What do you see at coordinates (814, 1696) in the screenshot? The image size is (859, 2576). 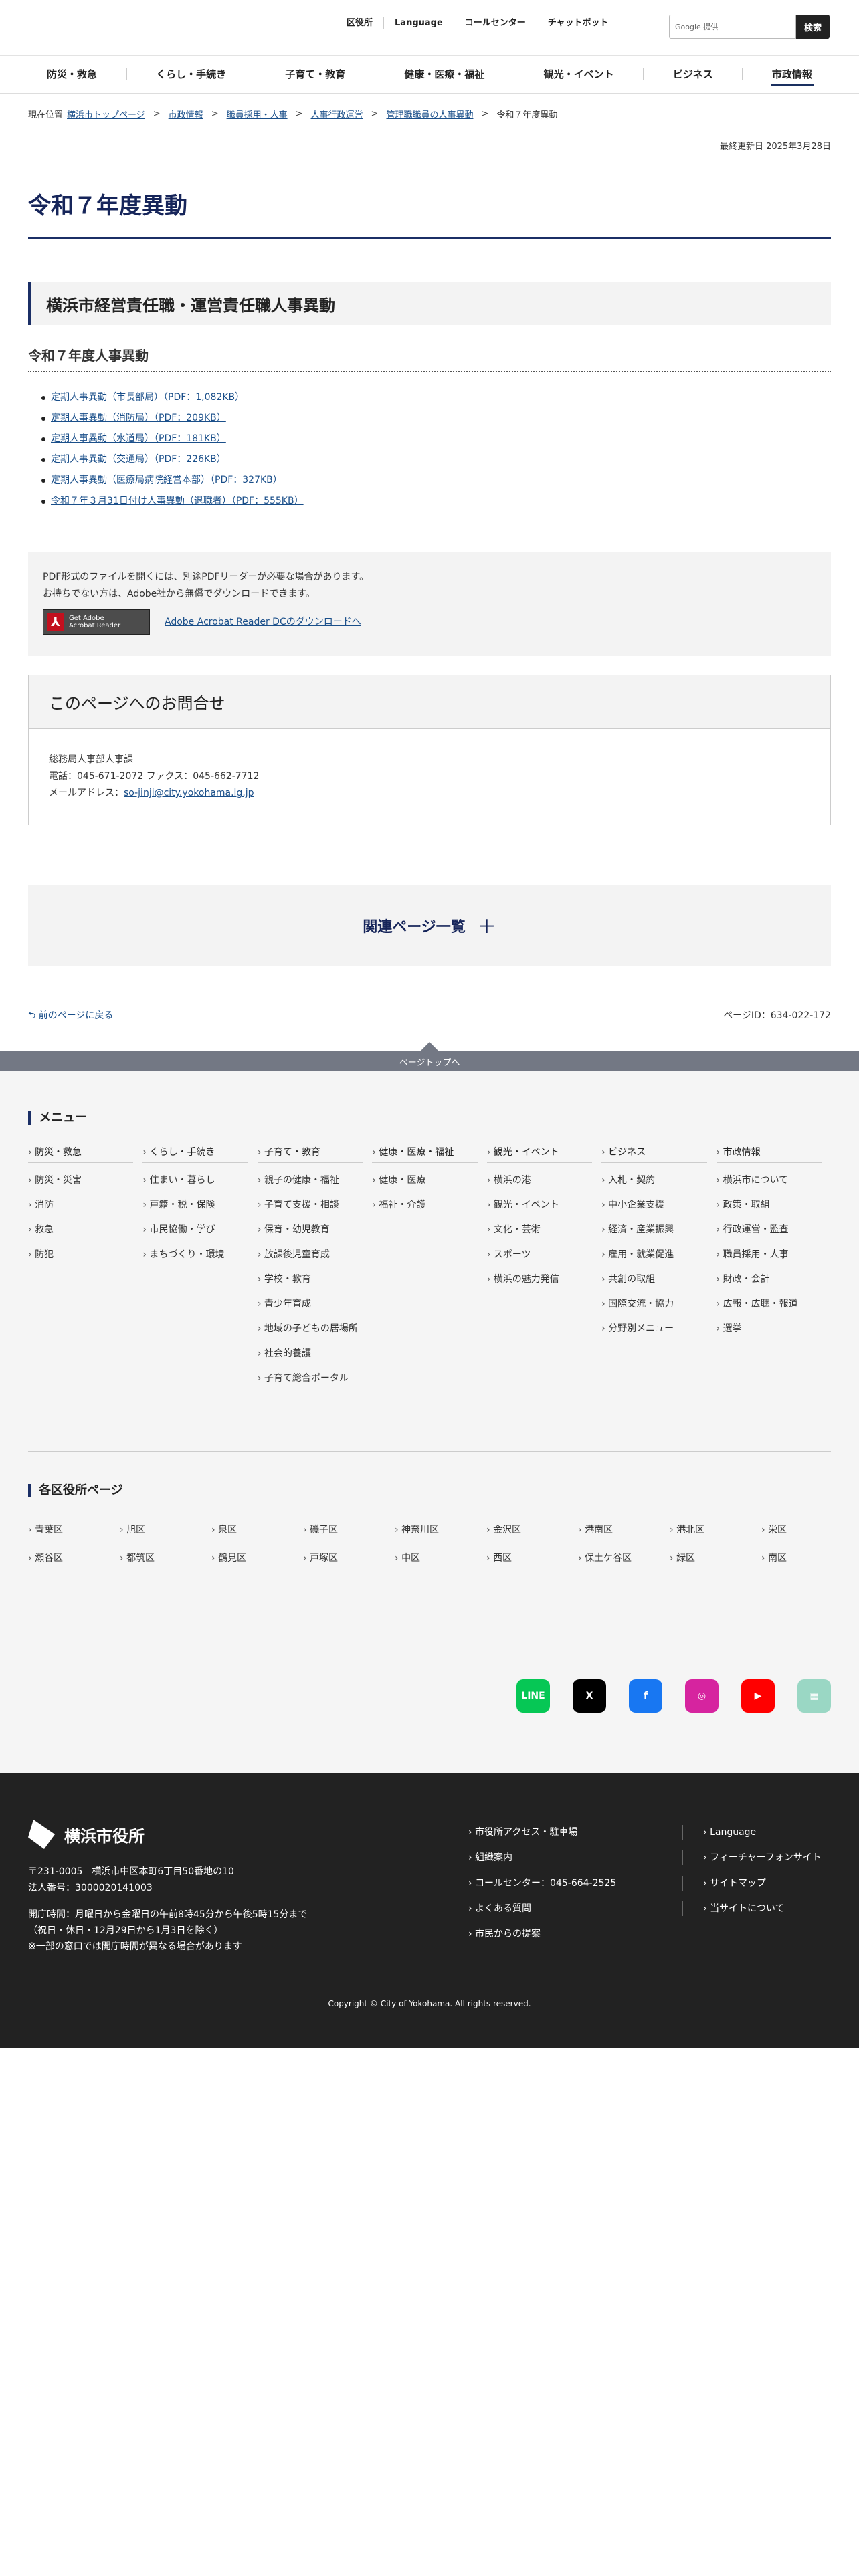 I see `calendar-icon: ▦` at bounding box center [814, 1696].